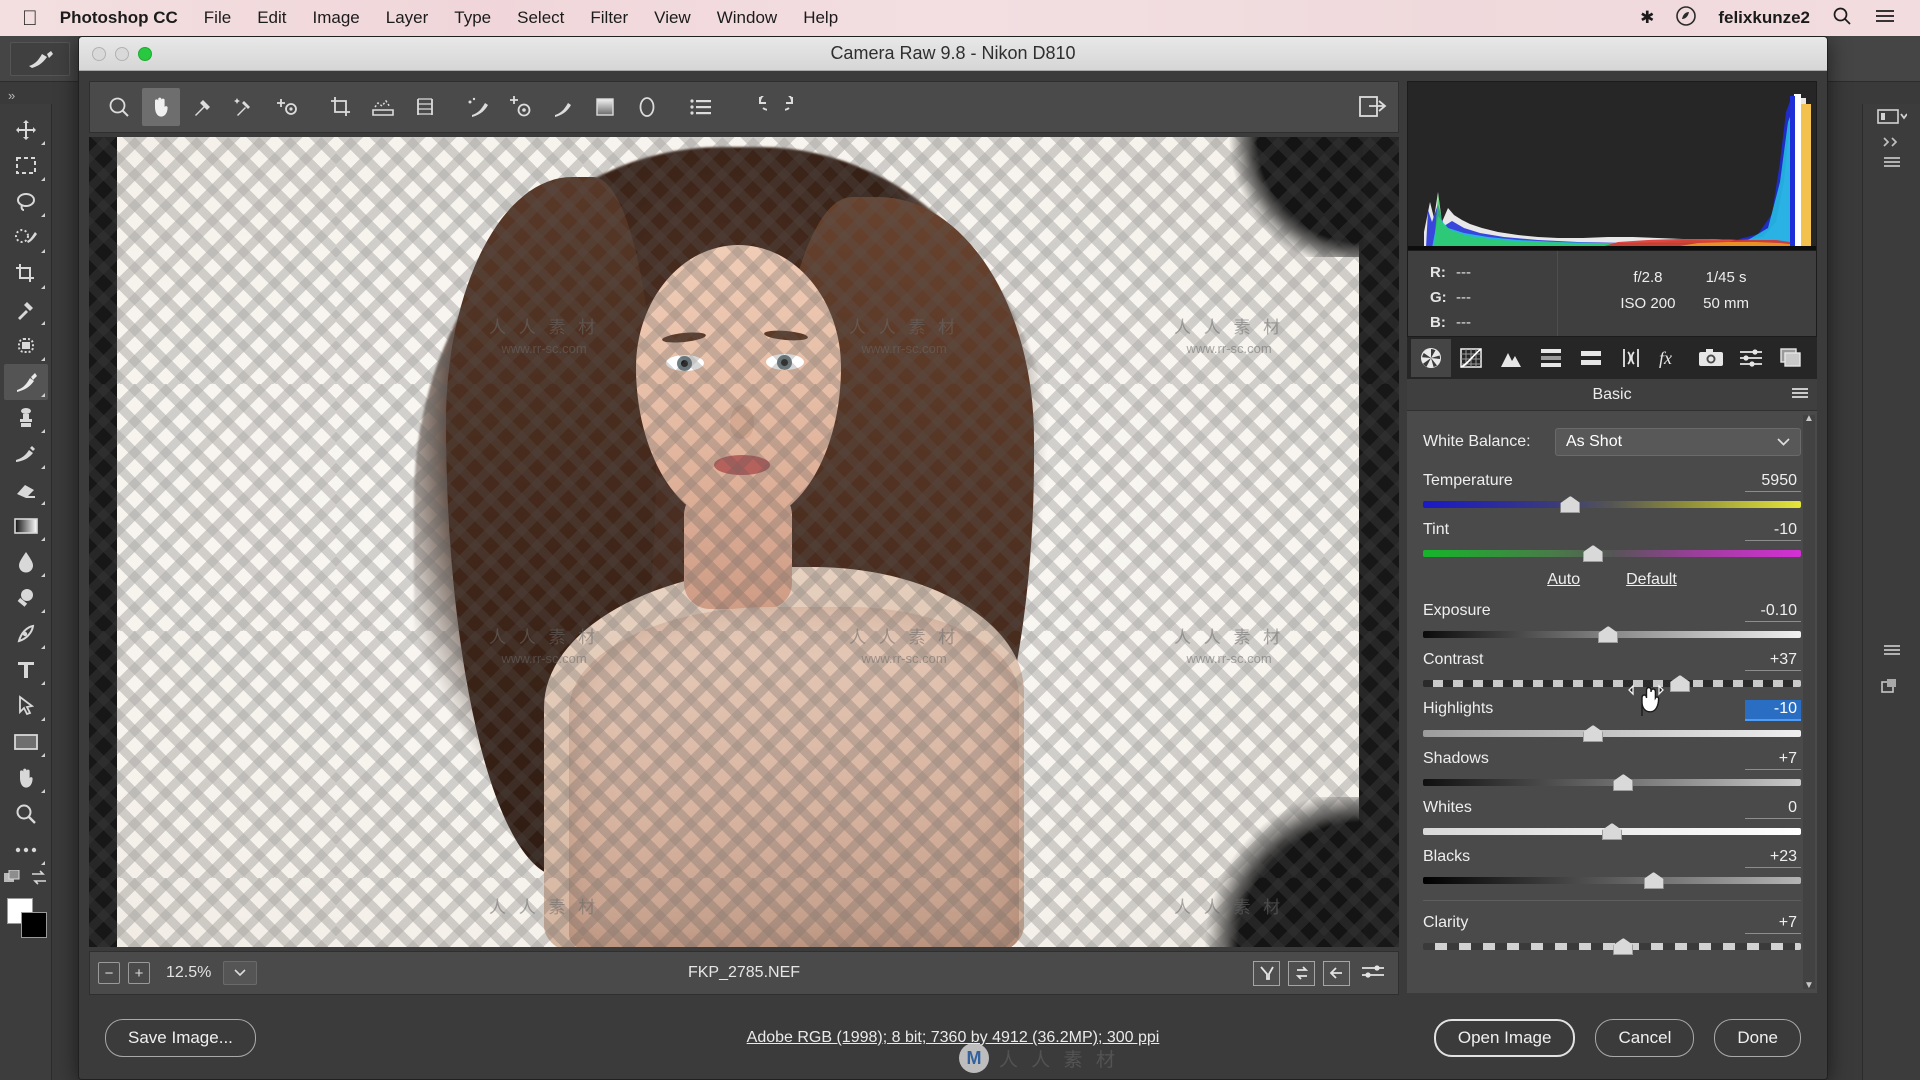  What do you see at coordinates (1612, 541) in the screenshot?
I see `slider-tint: Tint -10` at bounding box center [1612, 541].